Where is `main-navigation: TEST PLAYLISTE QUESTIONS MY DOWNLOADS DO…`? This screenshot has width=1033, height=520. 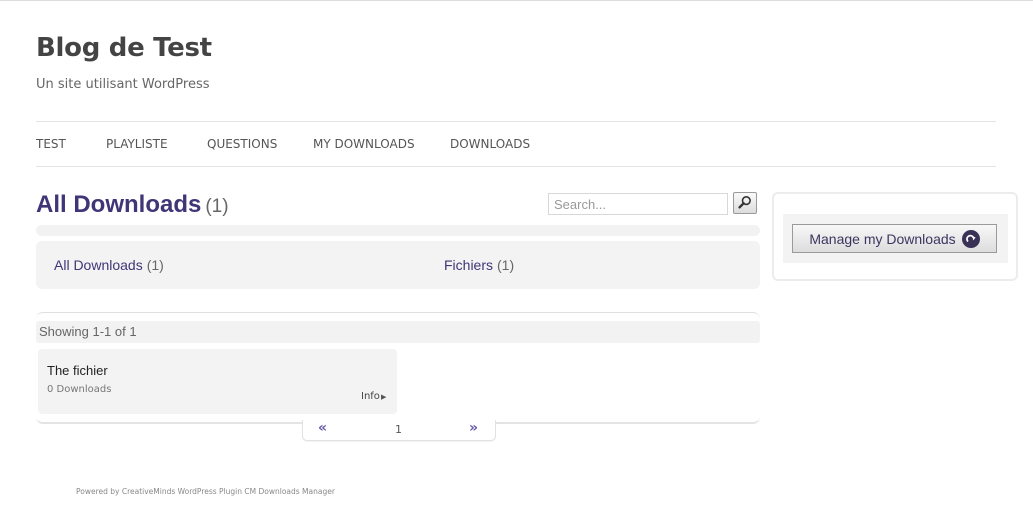
main-navigation: TEST PLAYLISTE QUESTIONS MY DOWNLOADS DO… is located at coordinates (516, 144).